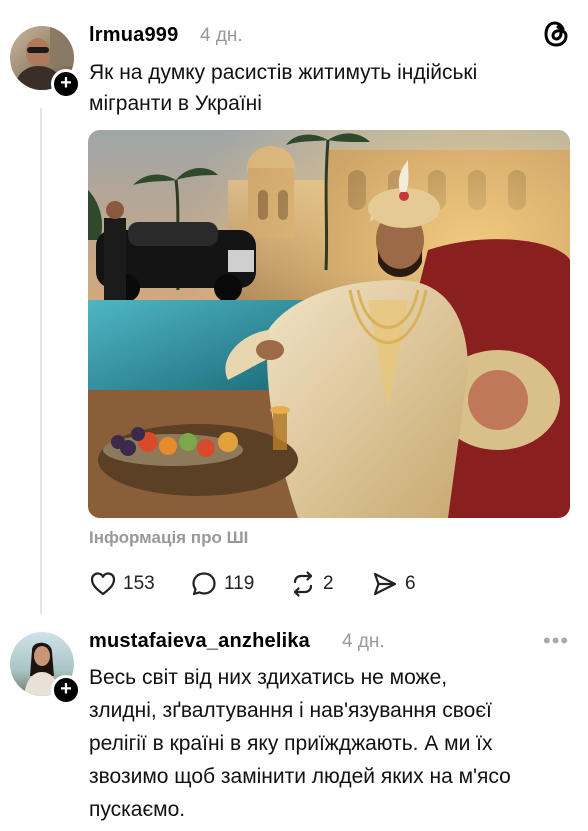 The image size is (588, 831). What do you see at coordinates (122, 584) in the screenshot?
I see `like-button: 153` at bounding box center [122, 584].